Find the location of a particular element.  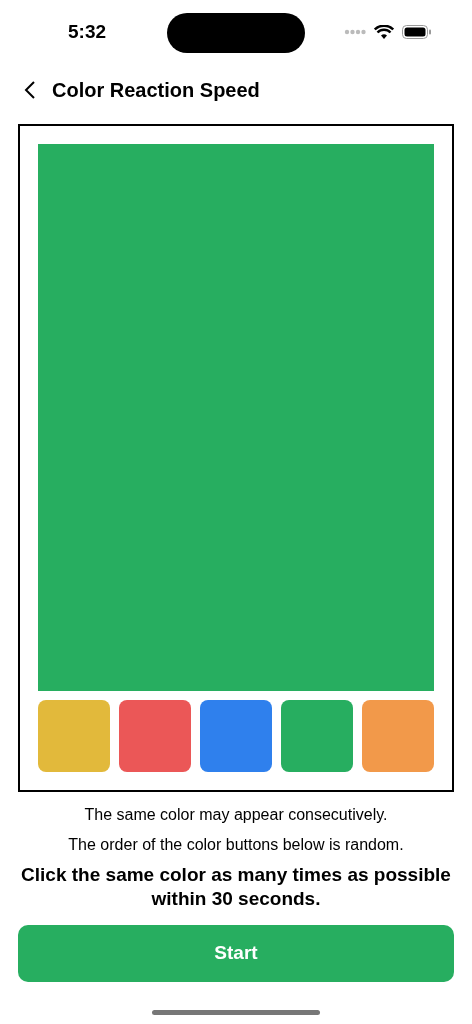

note-text: The order of the color buttons below is random. is located at coordinates (236, 845).